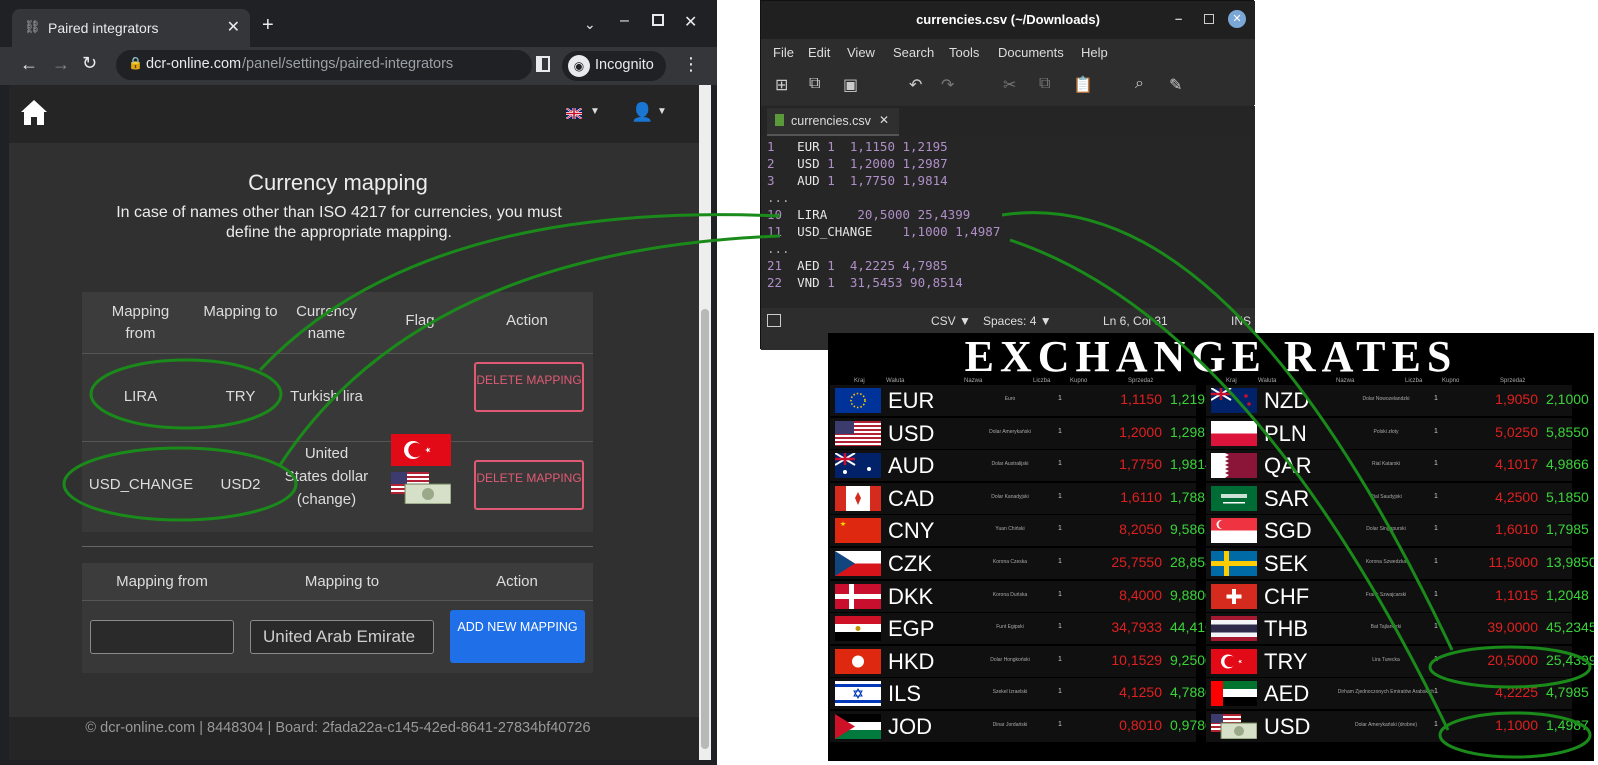 This screenshot has height=765, width=1598. I want to click on rate-row: TRY Lira Turecka 1 20,5000 25,4399, so click(1400, 661).